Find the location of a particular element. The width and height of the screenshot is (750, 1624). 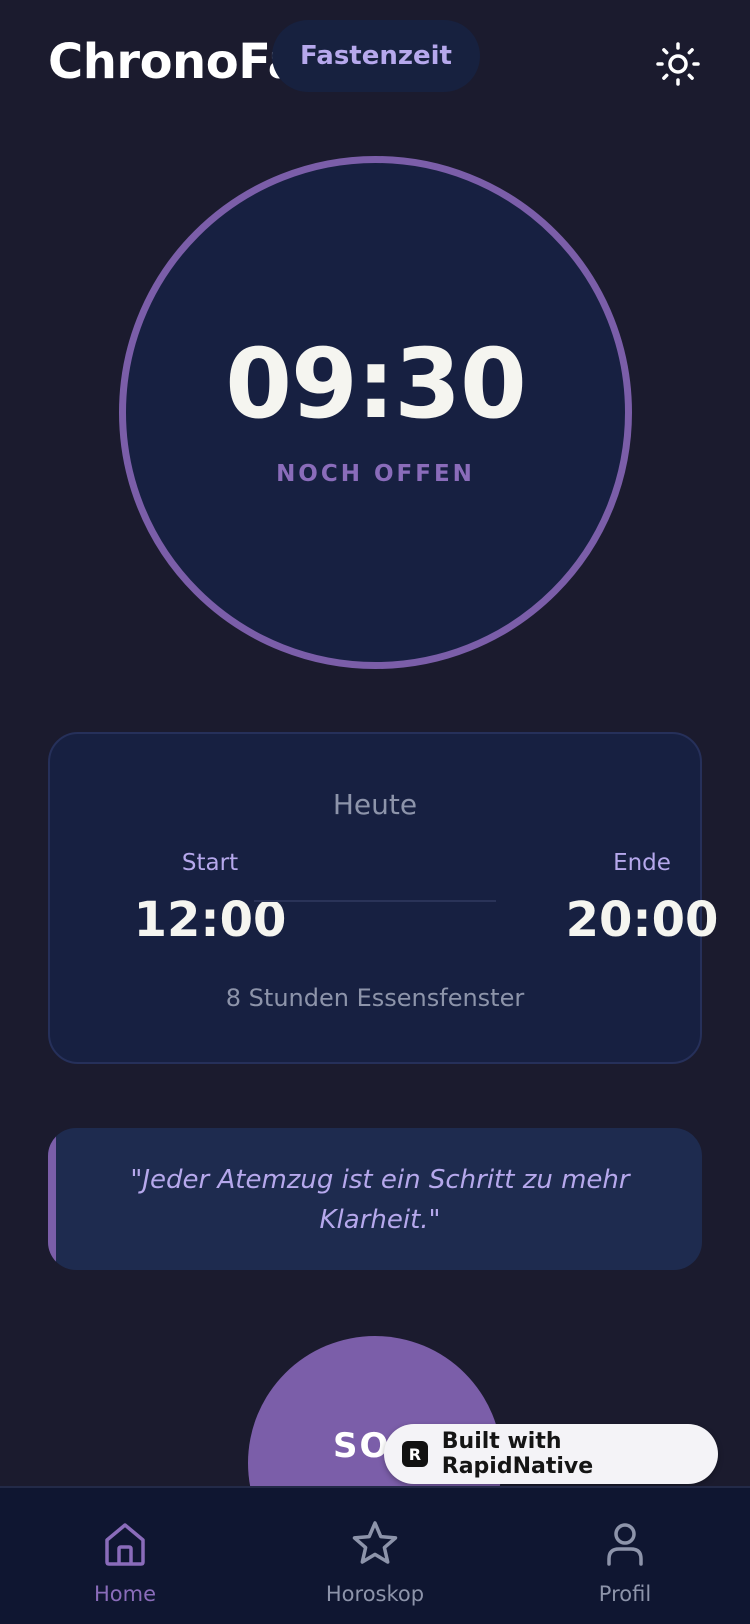

quote-accent-bar is located at coordinates (52, 1199).